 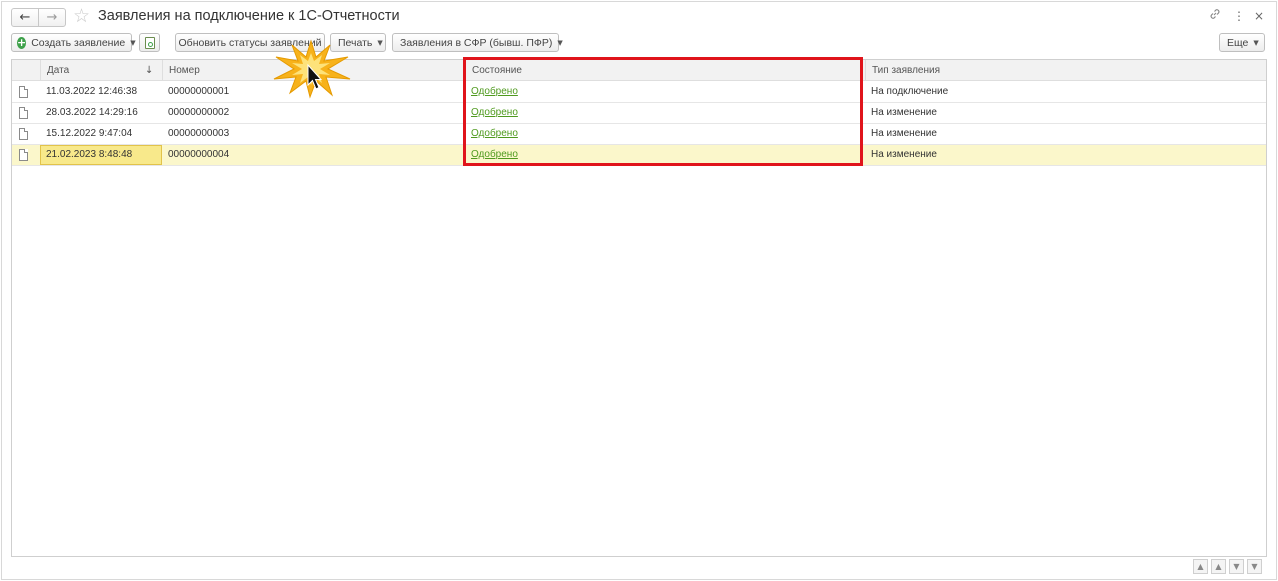 I want to click on refresh-document-button, so click(x=149, y=42).